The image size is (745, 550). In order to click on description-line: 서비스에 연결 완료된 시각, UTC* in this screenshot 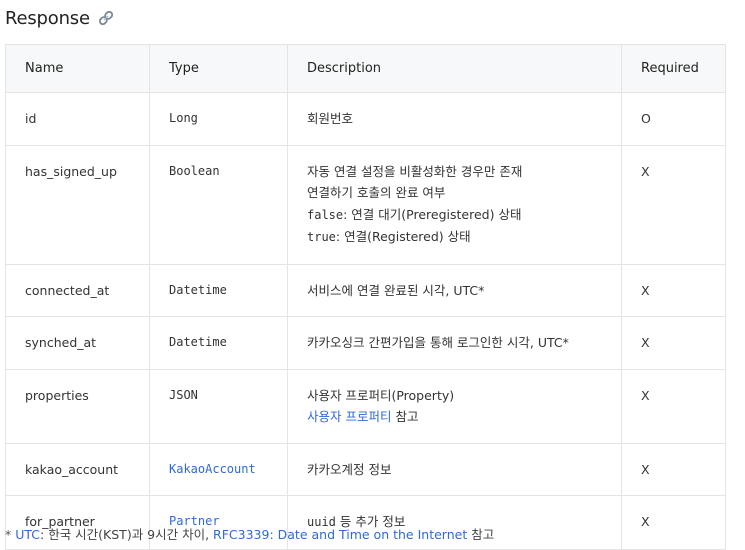, I will do `click(396, 290)`.